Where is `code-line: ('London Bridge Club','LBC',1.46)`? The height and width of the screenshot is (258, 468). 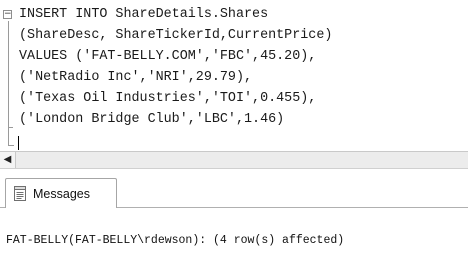
code-line: ('London Bridge Club','LBC',1.46) is located at coordinates (151, 120).